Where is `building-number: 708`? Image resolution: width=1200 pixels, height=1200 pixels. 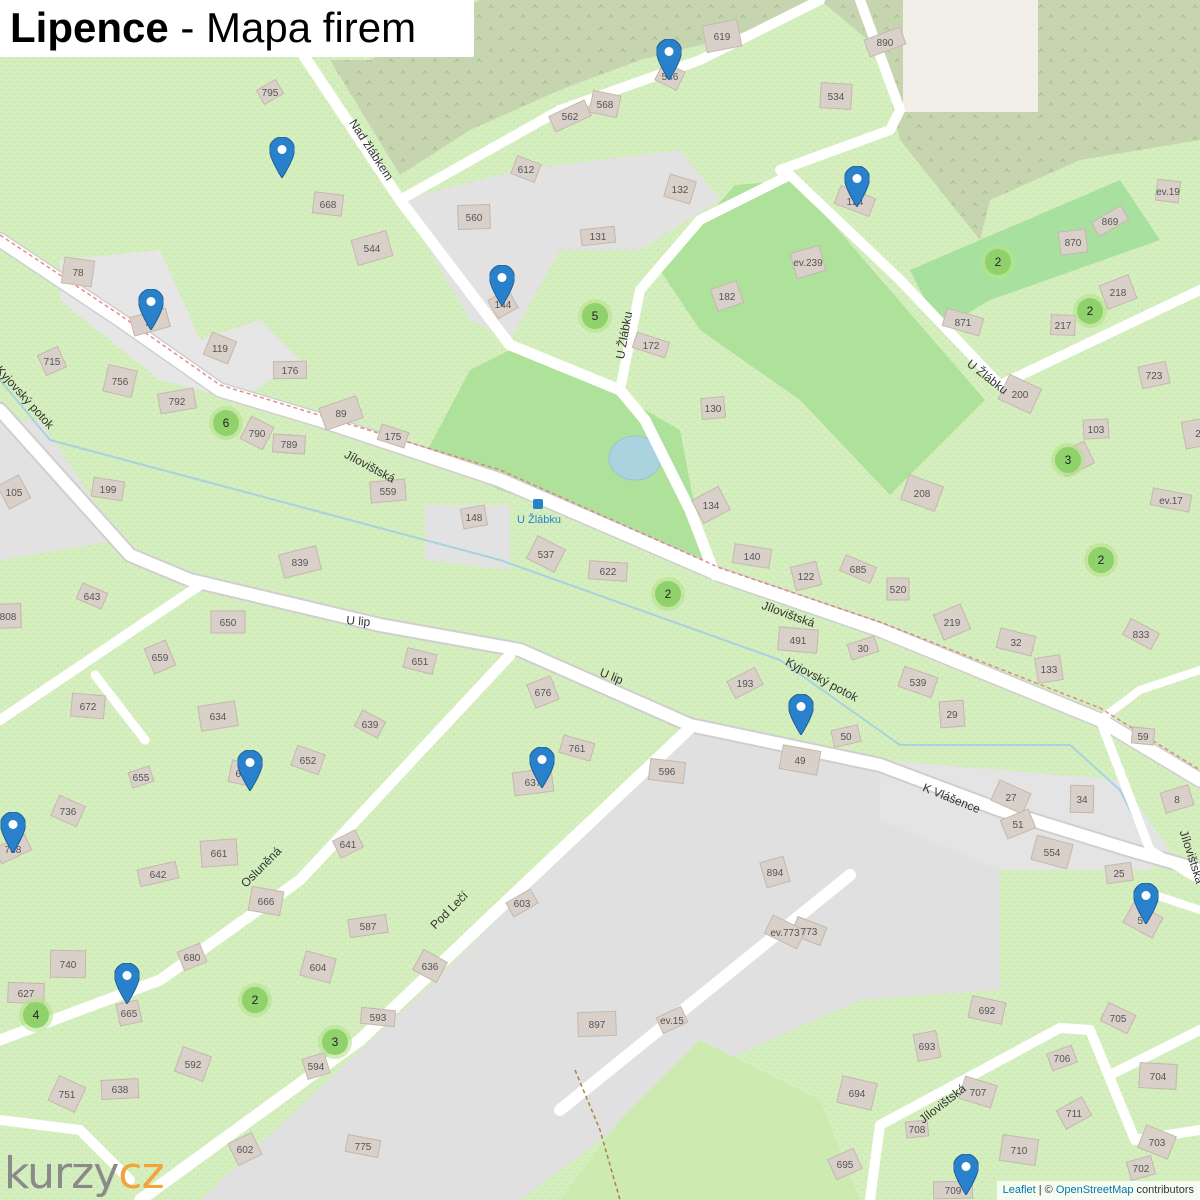 building-number: 708 is located at coordinates (917, 1130).